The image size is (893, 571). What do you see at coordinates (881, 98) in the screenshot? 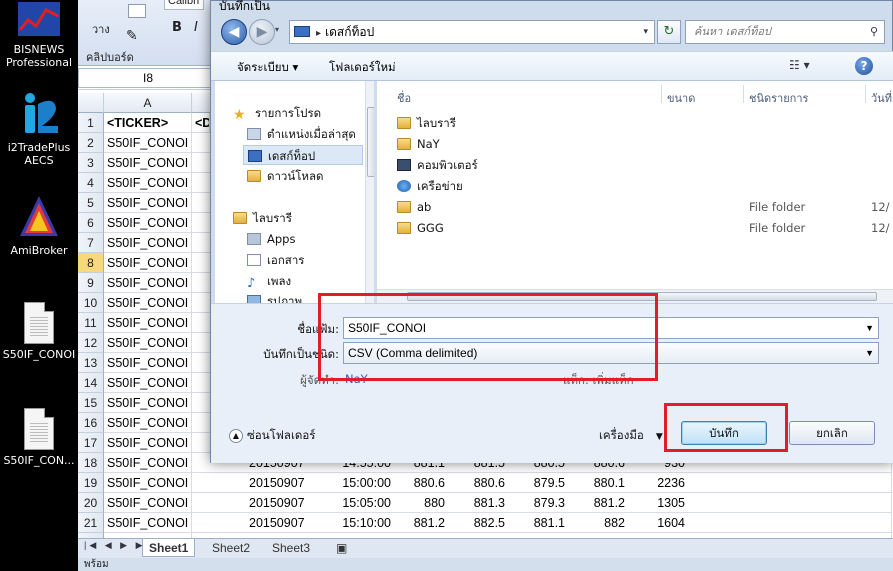
I see `column-date: วันที่` at bounding box center [881, 98].